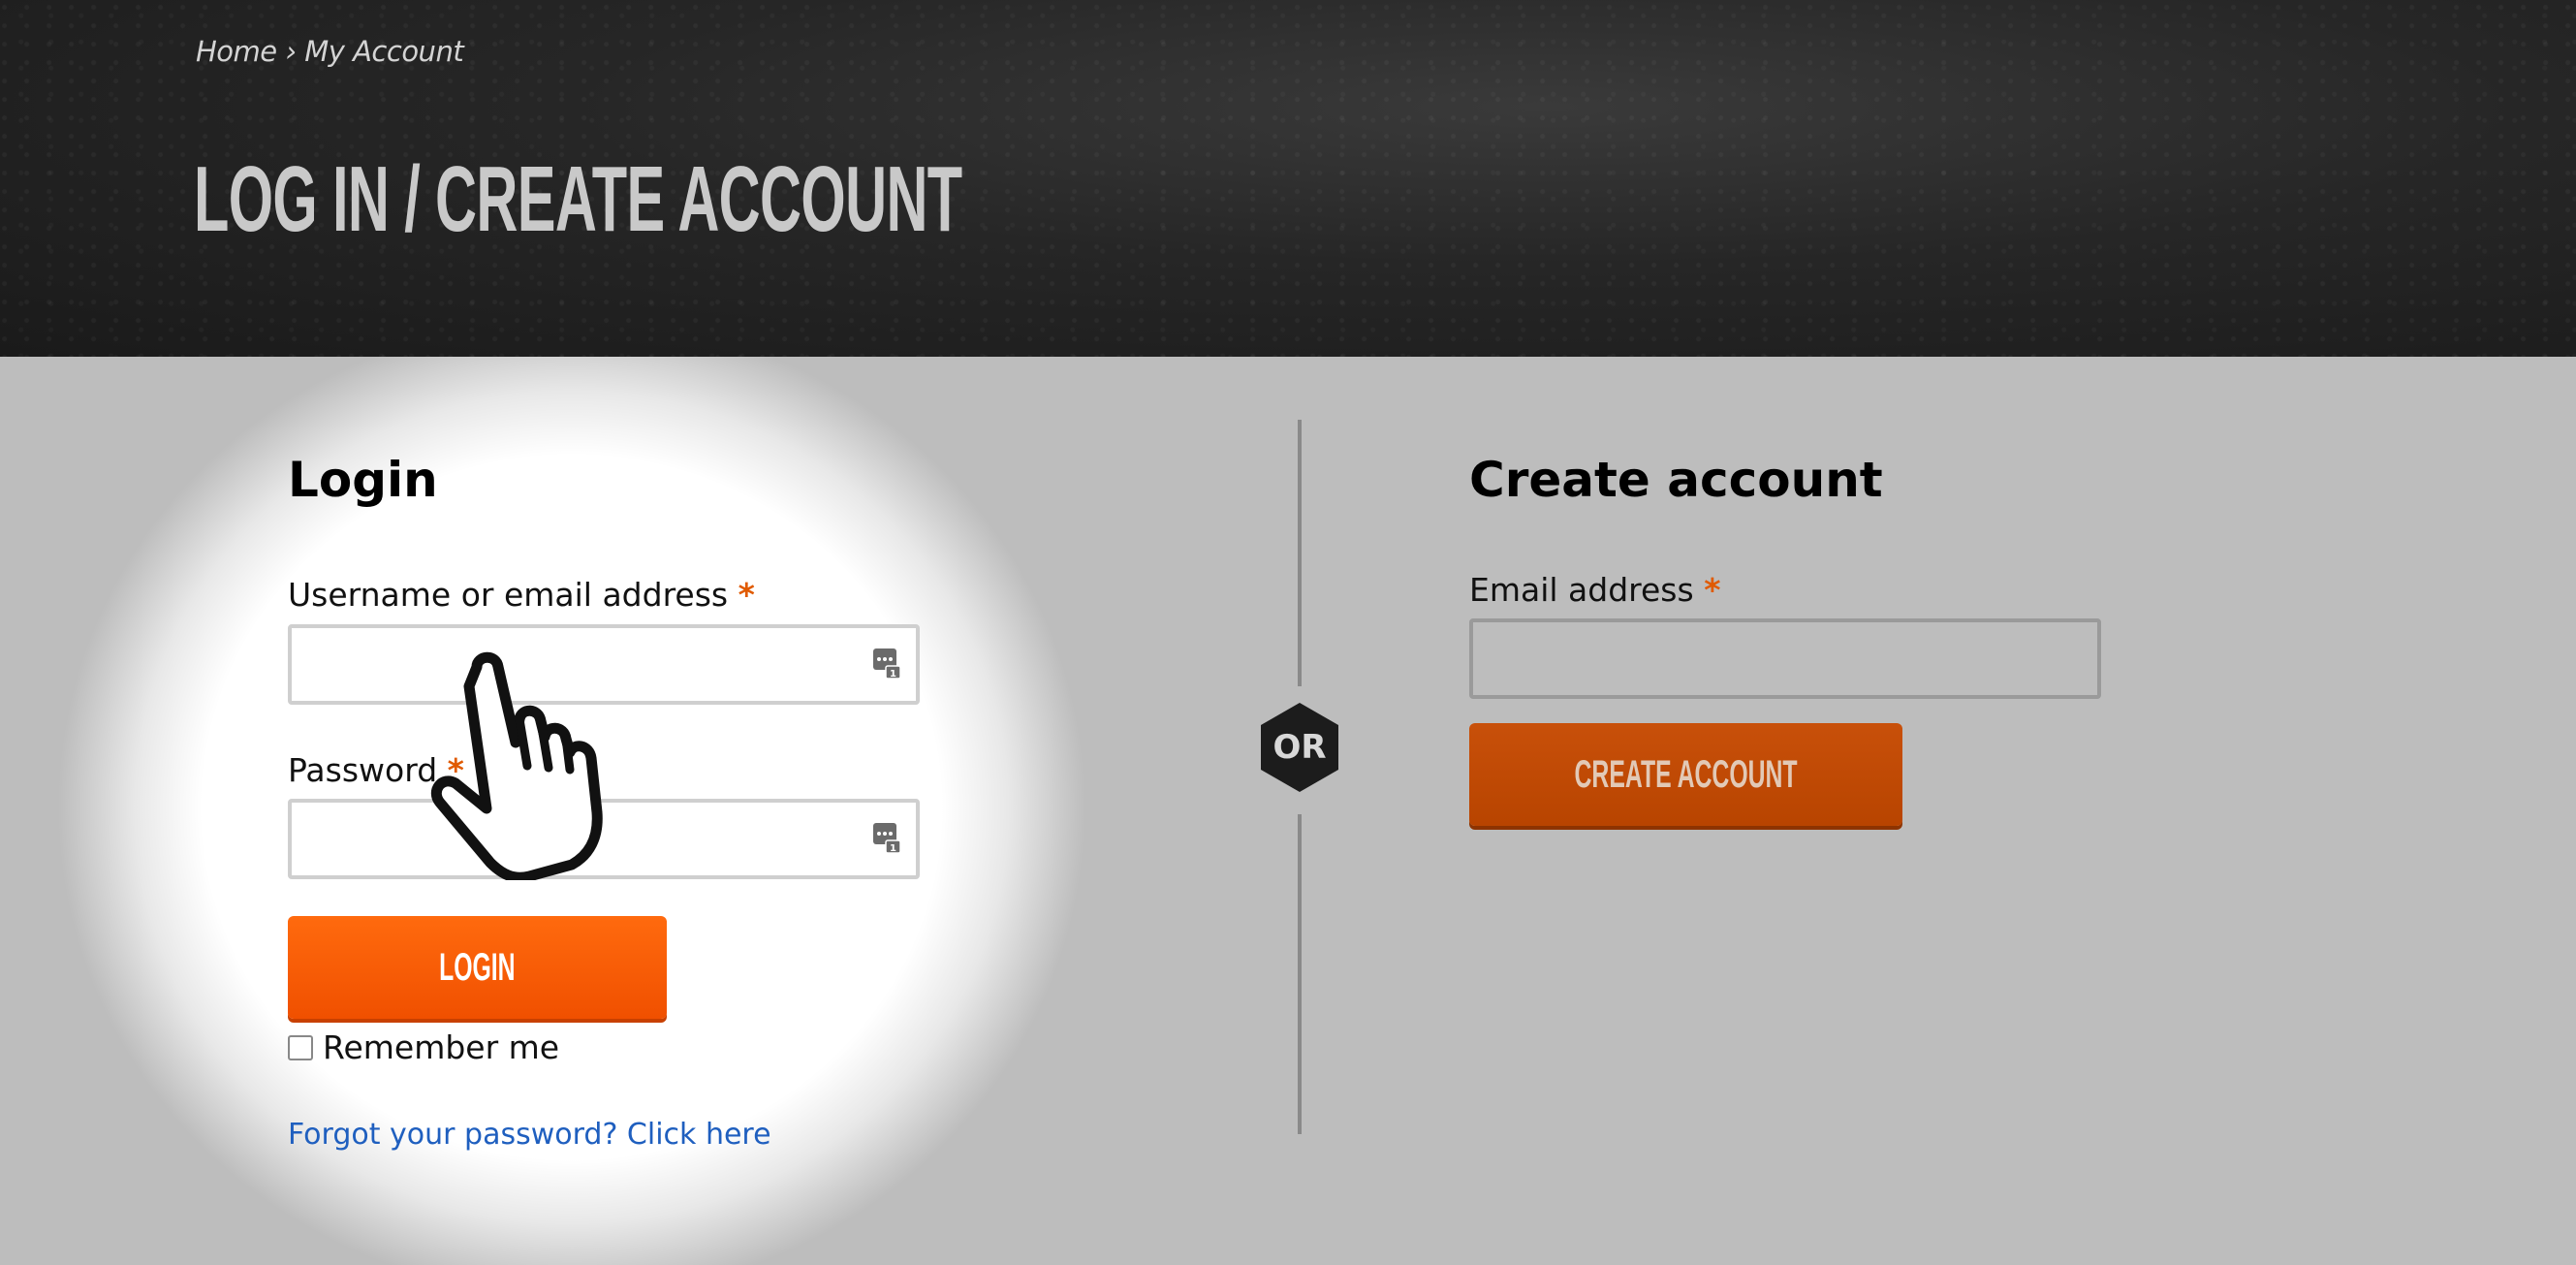  I want to click on breadcrumb-current: My Account, so click(384, 51).